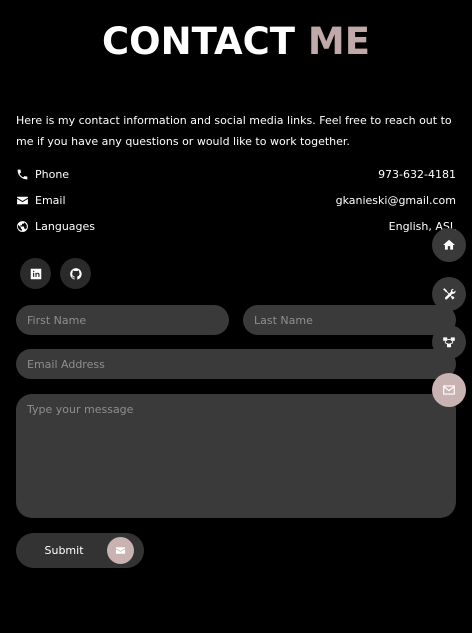 The height and width of the screenshot is (633, 472). I want to click on last-name-input, so click(349, 320).